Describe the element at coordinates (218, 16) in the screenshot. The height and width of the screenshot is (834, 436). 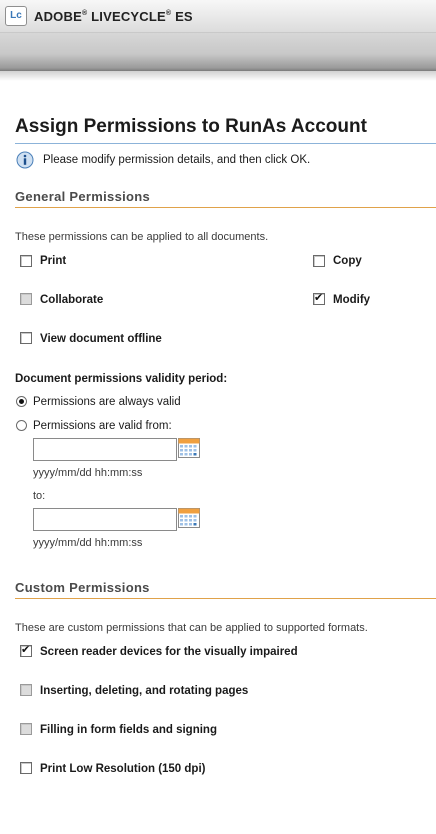
I see `app-titlebar: Lc ADOBE® LIVECYCLE® ES` at that location.